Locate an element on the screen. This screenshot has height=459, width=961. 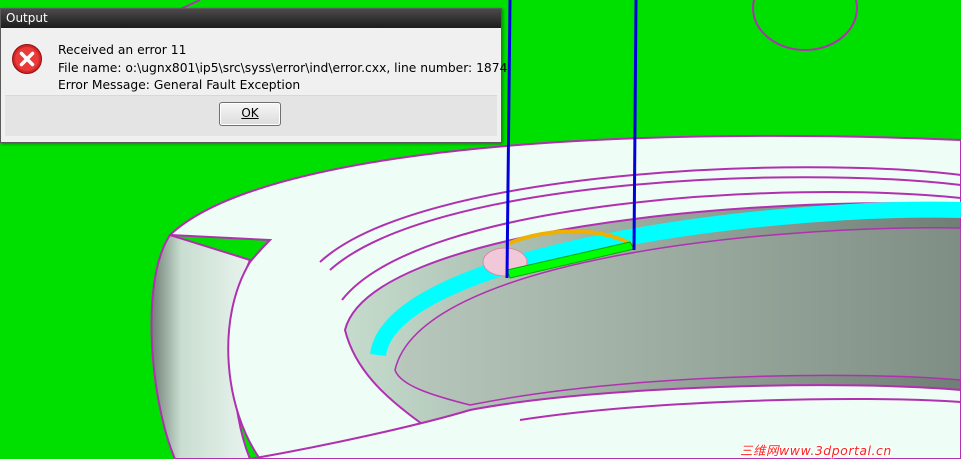
ok-button: OK is located at coordinates (250, 114).